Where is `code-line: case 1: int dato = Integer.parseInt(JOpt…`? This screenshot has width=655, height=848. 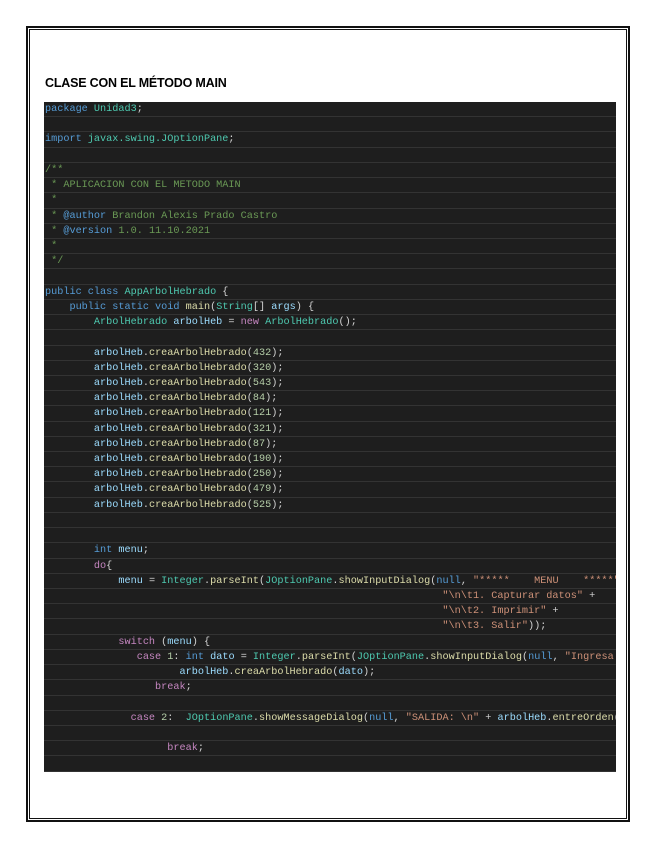
code-line: case 1: int dato = Integer.parseInt(JOpt… is located at coordinates (330, 658).